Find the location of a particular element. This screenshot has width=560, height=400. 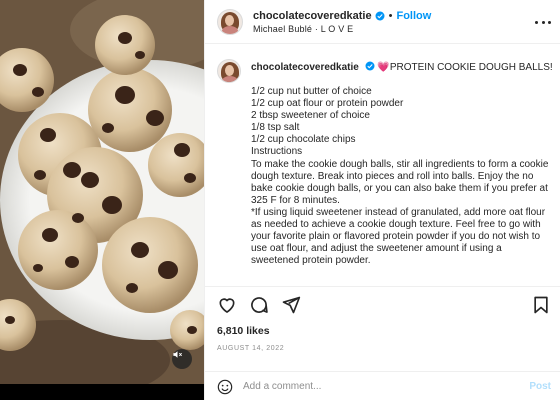

comment-input is located at coordinates (378, 386).